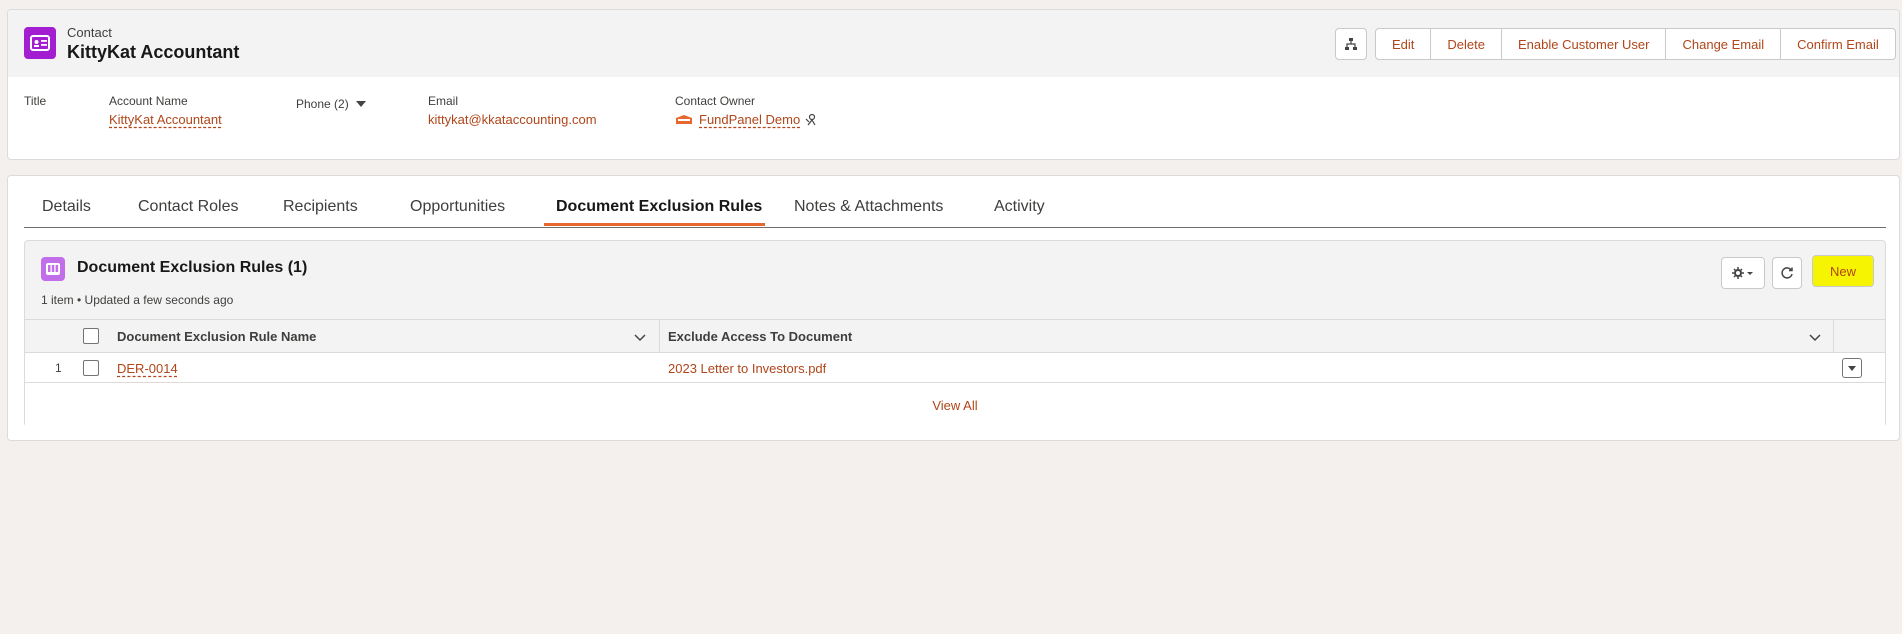 The height and width of the screenshot is (634, 1902). I want to click on view-all-link: View All, so click(955, 405).